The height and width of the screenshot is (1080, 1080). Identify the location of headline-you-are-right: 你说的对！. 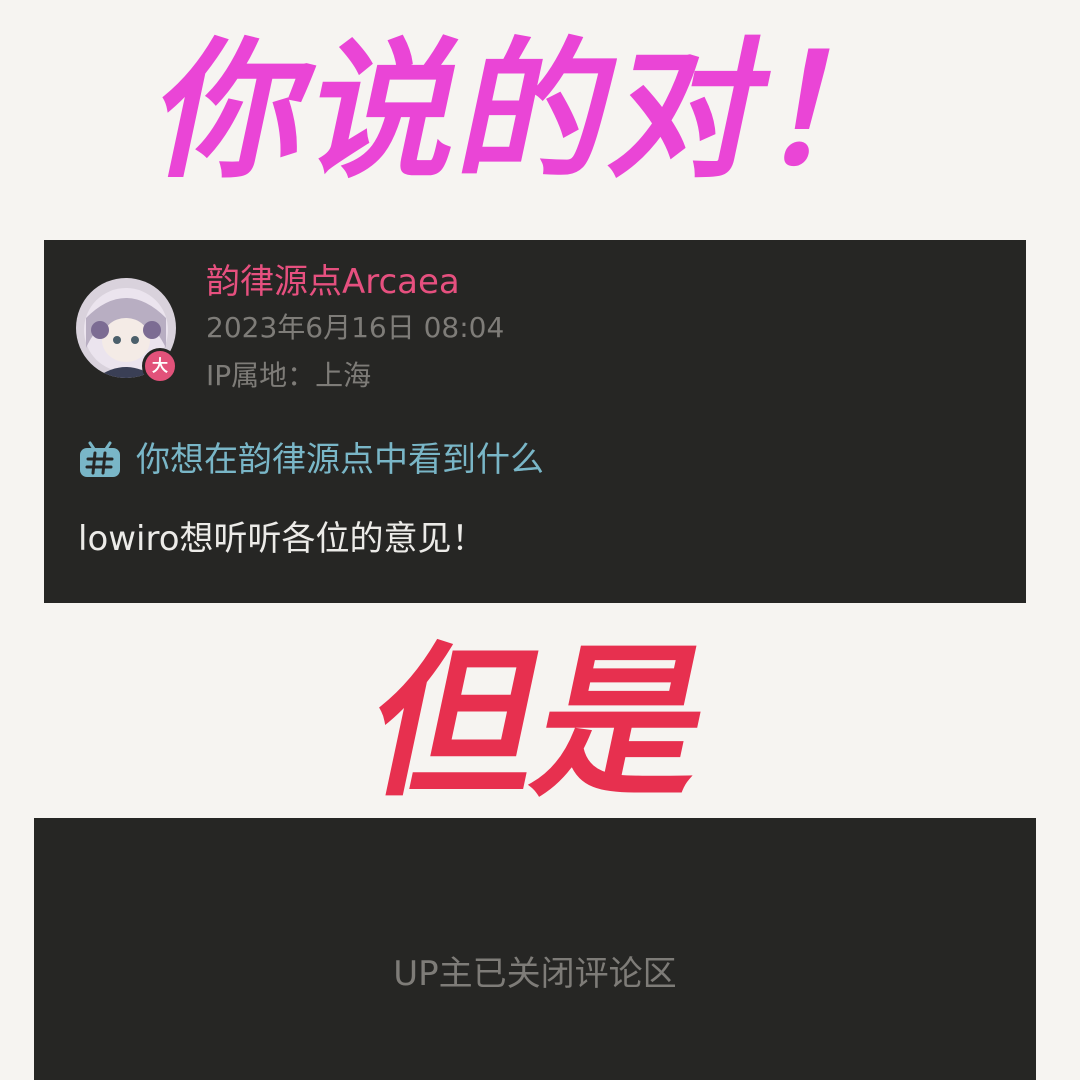
(540, 112).